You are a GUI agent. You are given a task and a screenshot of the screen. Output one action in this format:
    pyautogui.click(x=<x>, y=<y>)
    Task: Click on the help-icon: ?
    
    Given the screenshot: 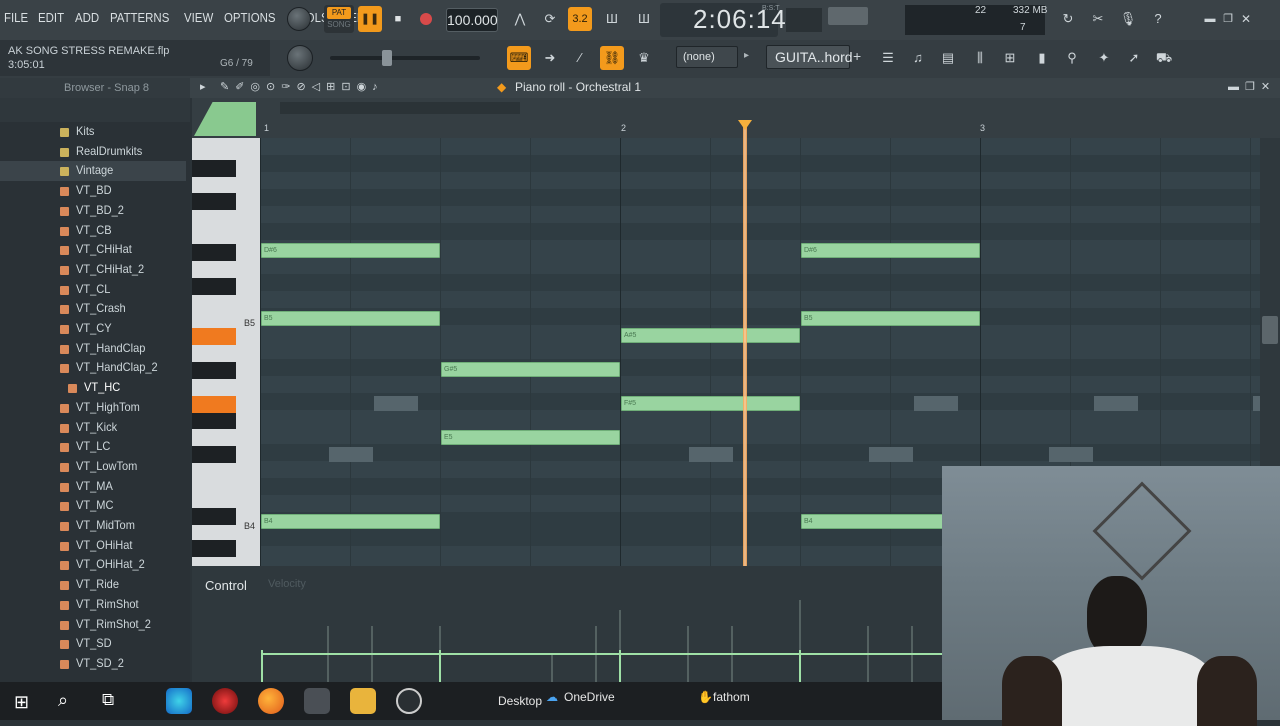 What is the action you would take?
    pyautogui.click(x=1158, y=19)
    